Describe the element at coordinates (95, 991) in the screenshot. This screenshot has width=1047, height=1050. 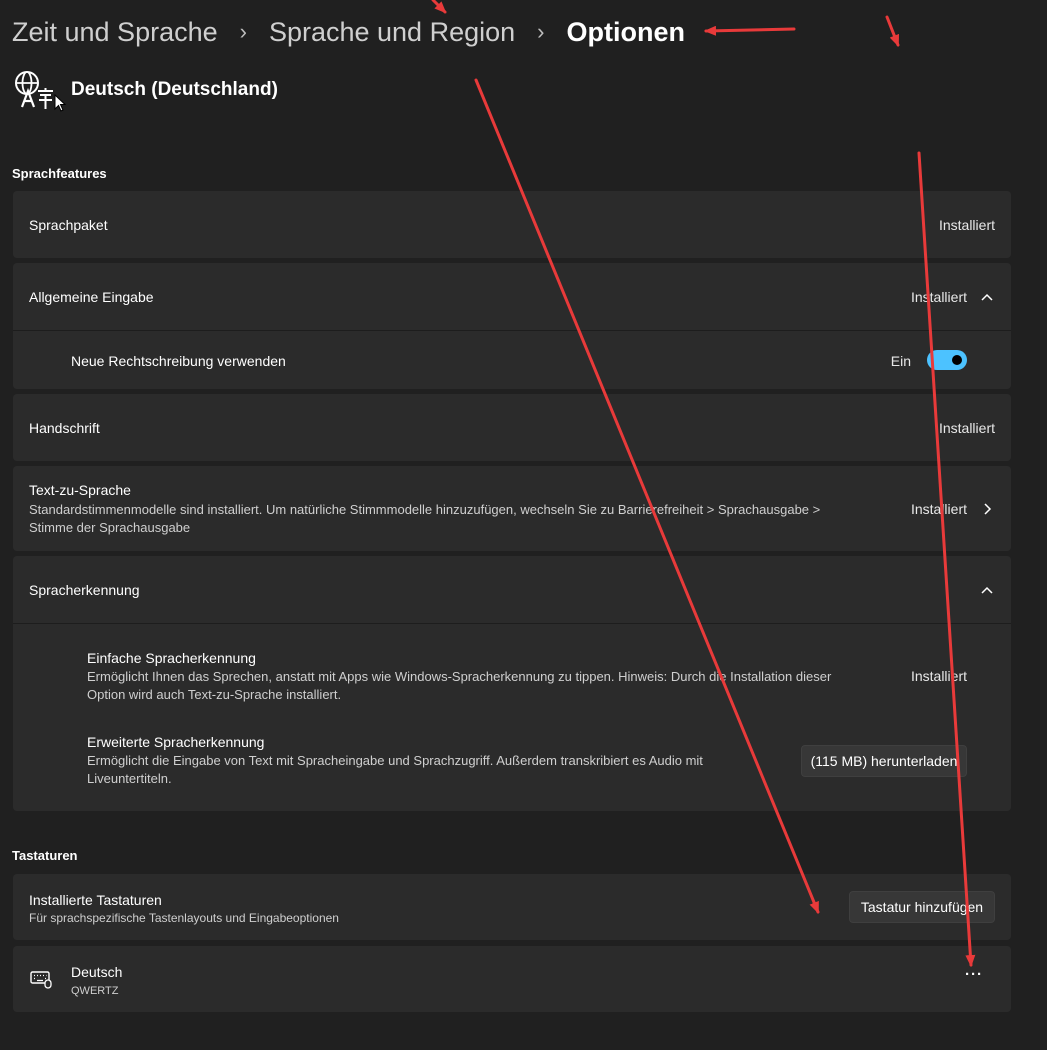
I see `keyboard-layout: QWERTZ` at that location.